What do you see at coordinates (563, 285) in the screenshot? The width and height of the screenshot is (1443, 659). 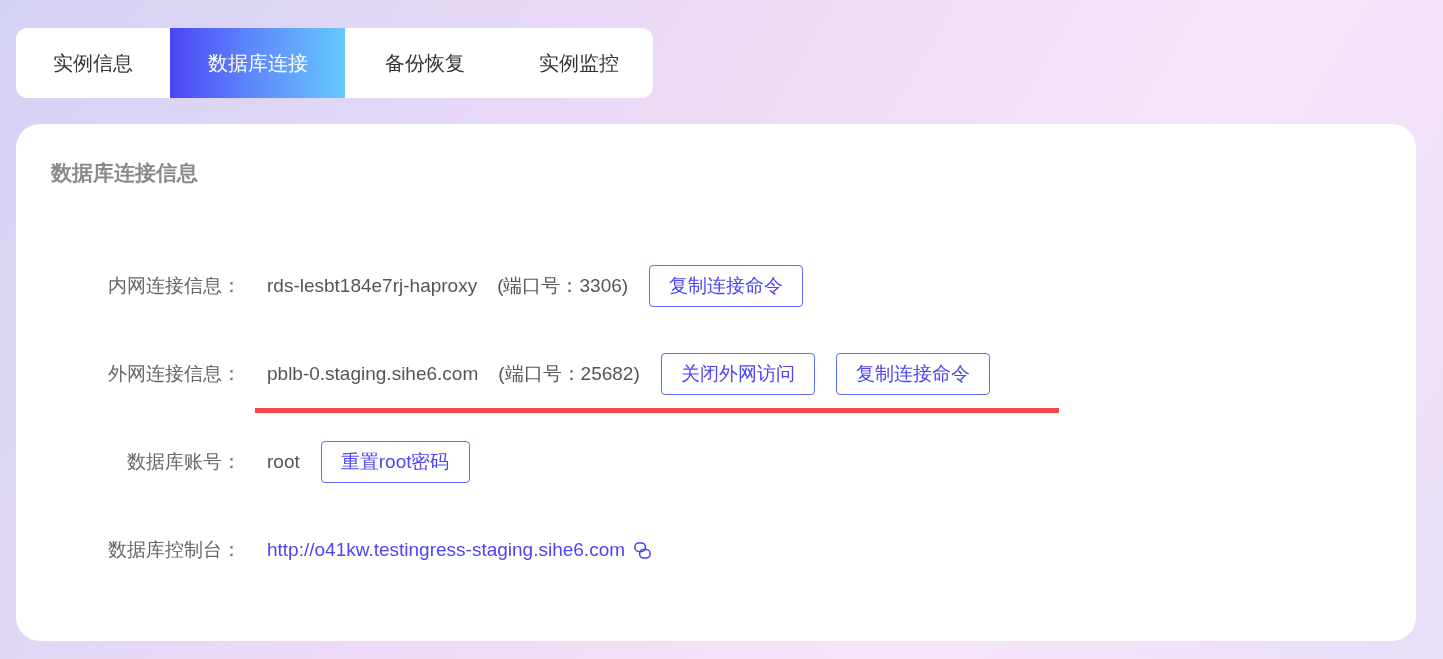 I see `port-number: (端口号：3306)` at bounding box center [563, 285].